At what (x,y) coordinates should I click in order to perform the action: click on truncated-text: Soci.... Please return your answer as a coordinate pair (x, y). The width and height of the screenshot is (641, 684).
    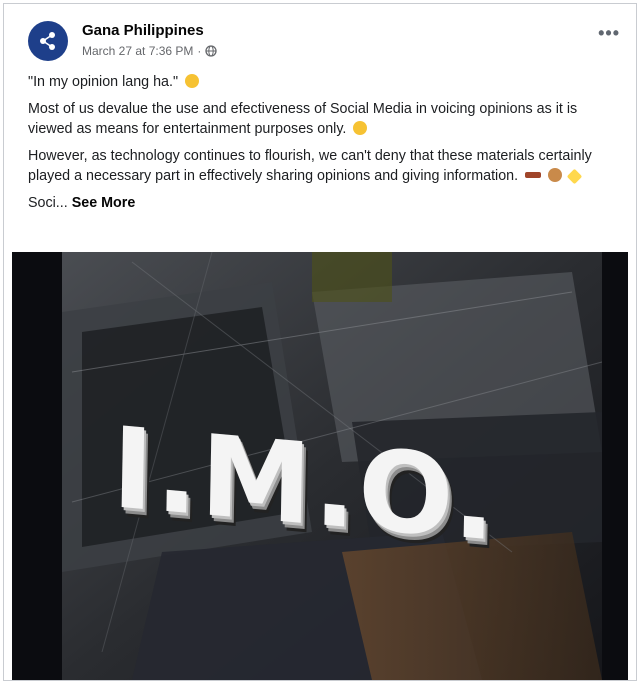
    Looking at the image, I should click on (48, 203).